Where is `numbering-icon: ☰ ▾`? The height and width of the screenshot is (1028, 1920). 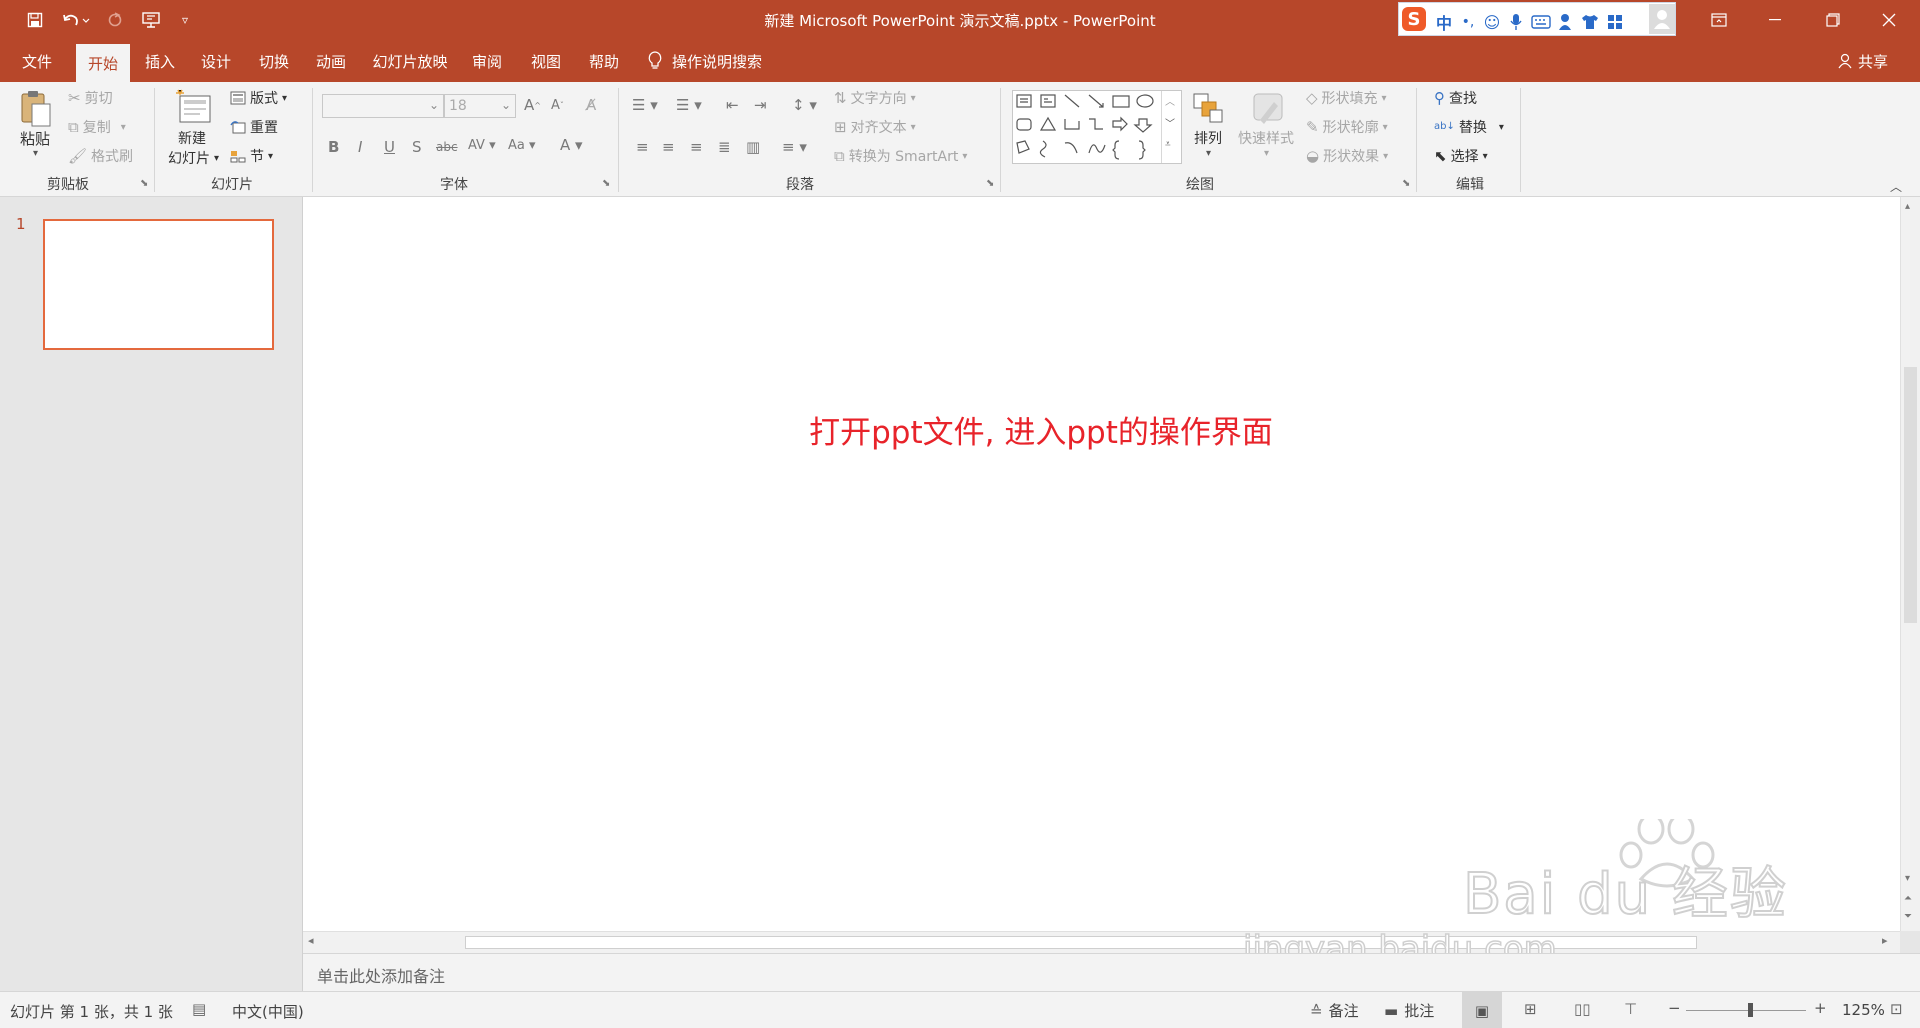
numbering-icon: ☰ ▾ is located at coordinates (689, 105).